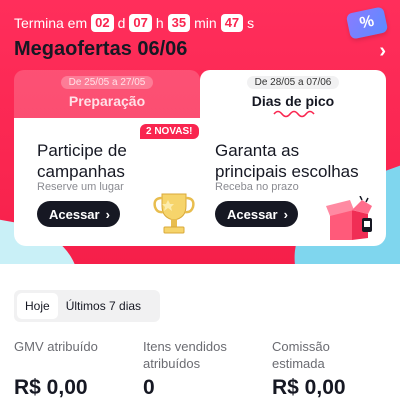 The image size is (400, 400). Describe the element at coordinates (232, 23) in the screenshot. I see `countdown-seconds: 47` at that location.